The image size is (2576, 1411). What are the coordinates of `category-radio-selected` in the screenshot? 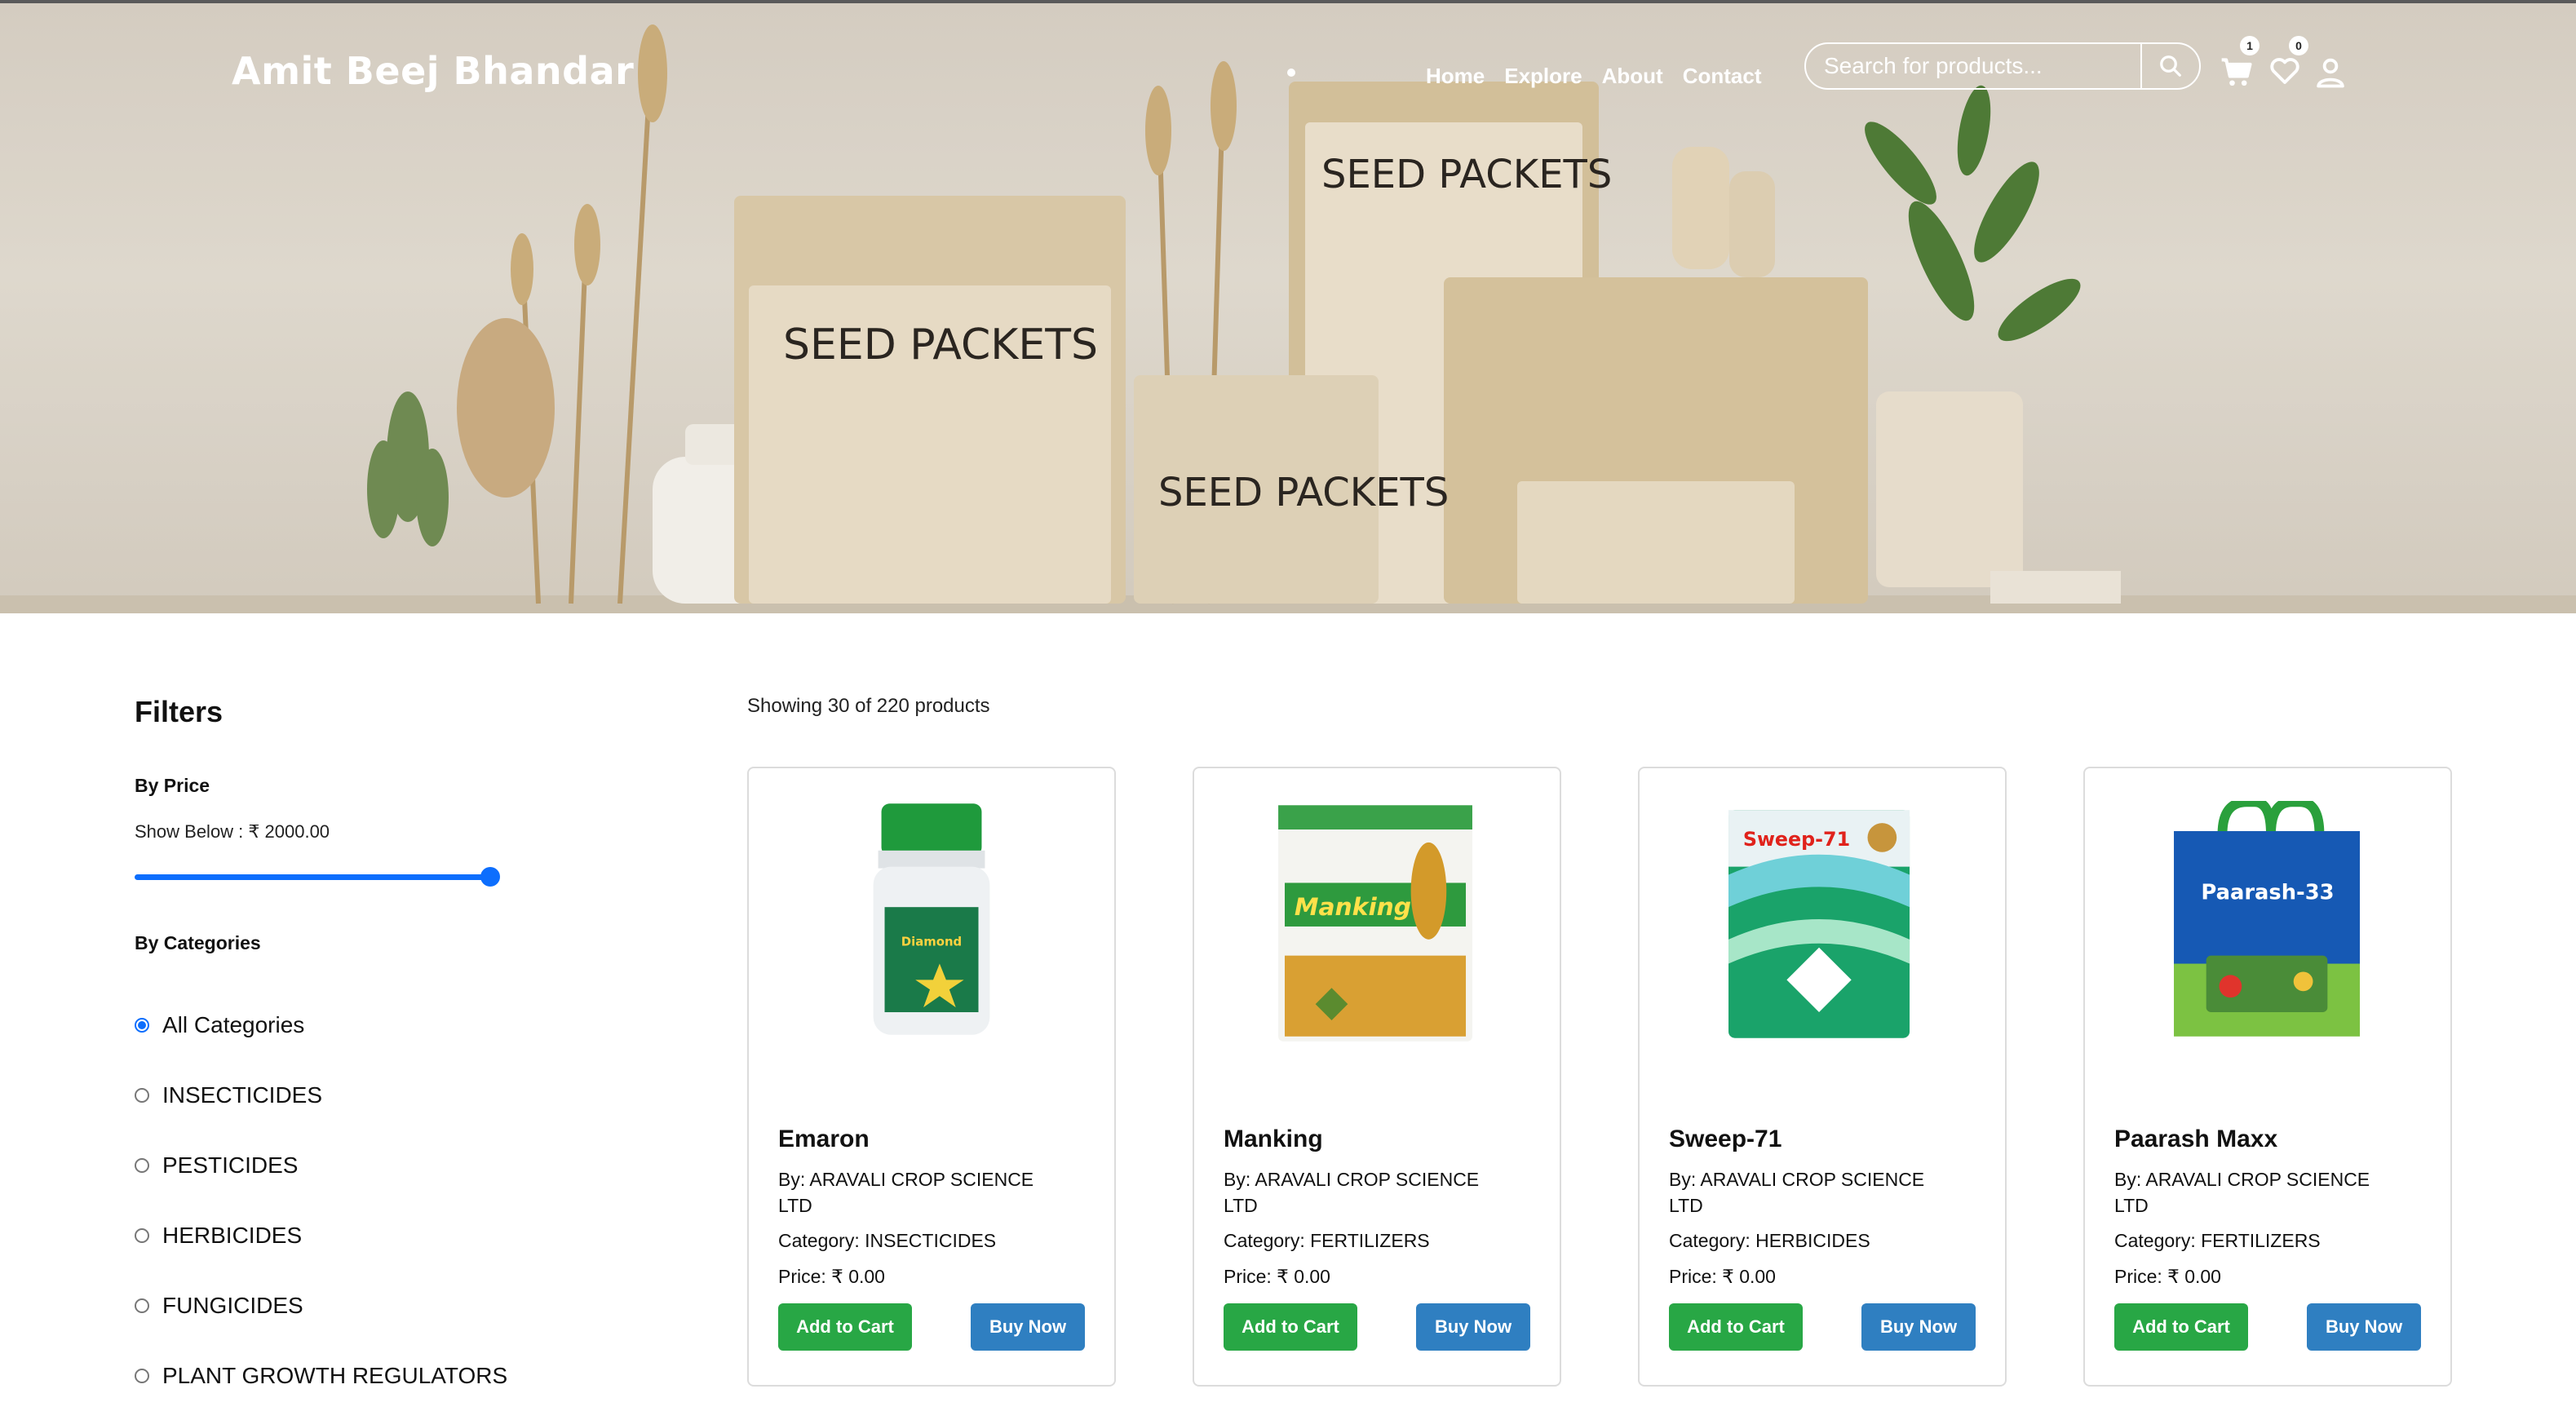 It's located at (142, 1025).